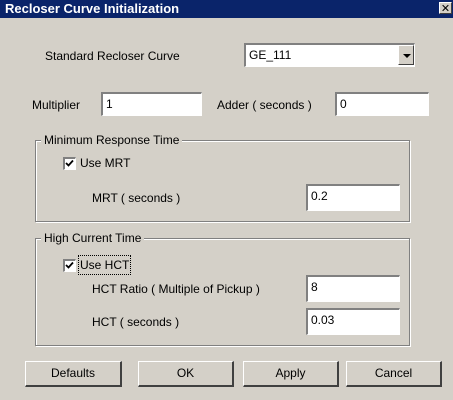 The height and width of the screenshot is (400, 453). I want to click on adder-label: Adder ( seconds ), so click(264, 105).